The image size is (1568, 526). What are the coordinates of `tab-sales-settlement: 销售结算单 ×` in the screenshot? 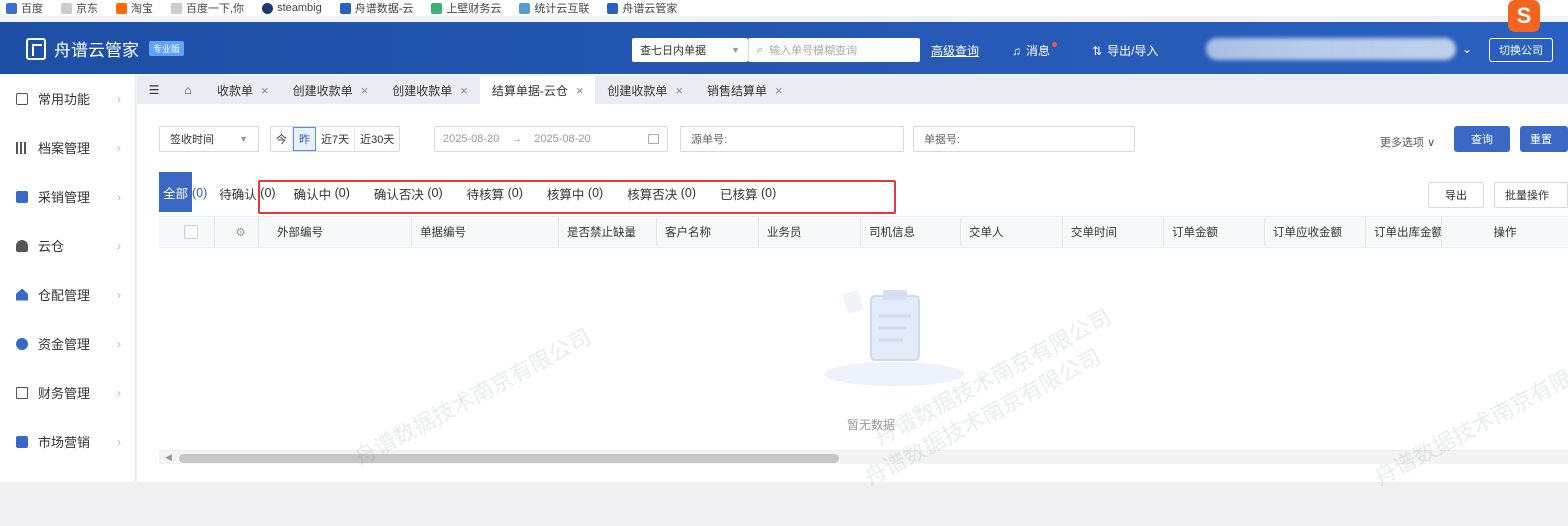 It's located at (745, 90).